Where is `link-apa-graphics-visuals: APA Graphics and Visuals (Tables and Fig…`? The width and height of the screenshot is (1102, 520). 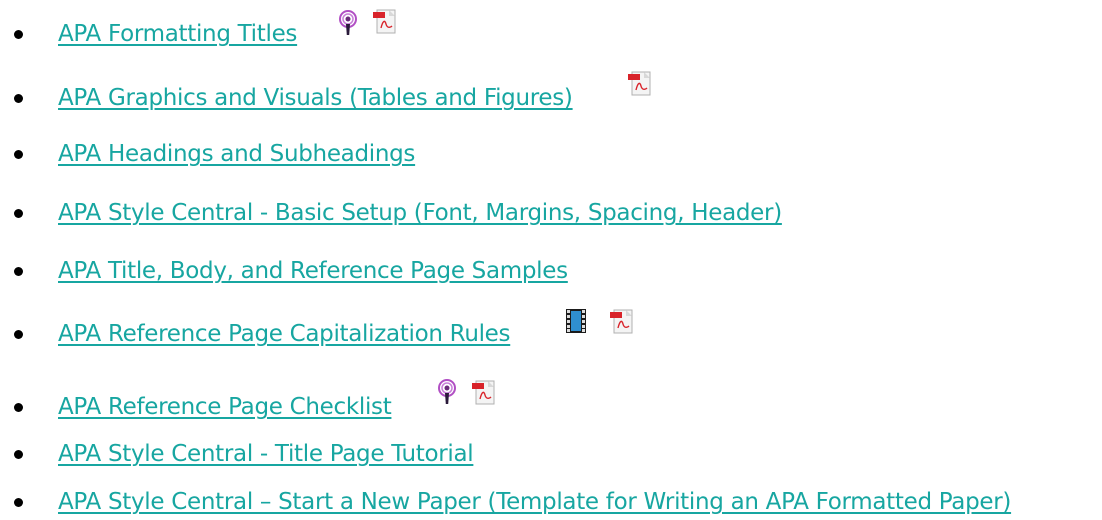
link-apa-graphics-visuals: APA Graphics and Visuals (Tables and Fig… is located at coordinates (315, 98).